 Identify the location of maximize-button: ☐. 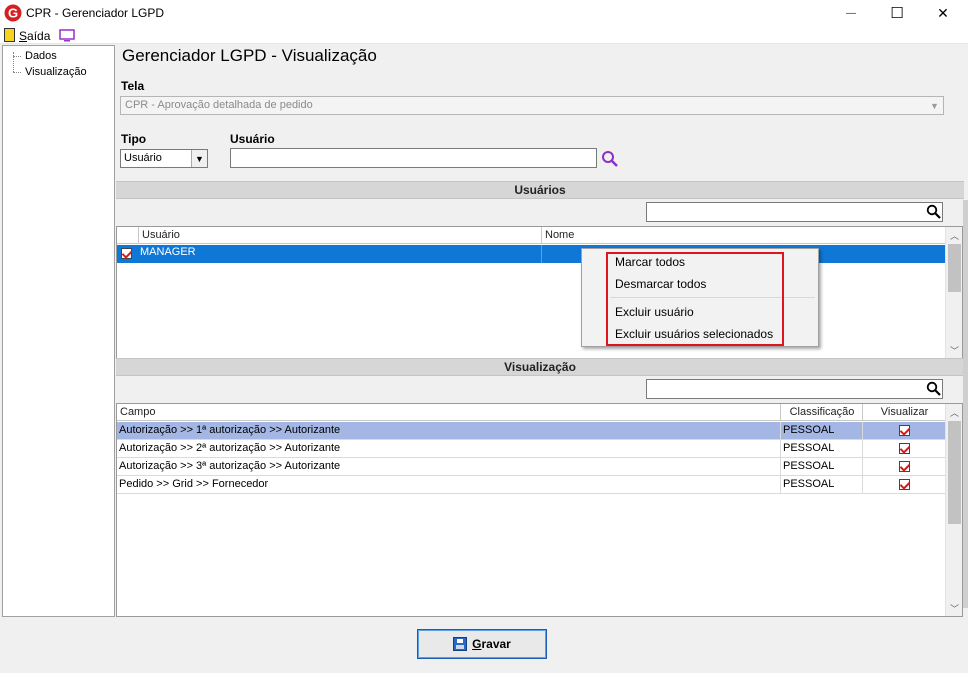
(897, 13).